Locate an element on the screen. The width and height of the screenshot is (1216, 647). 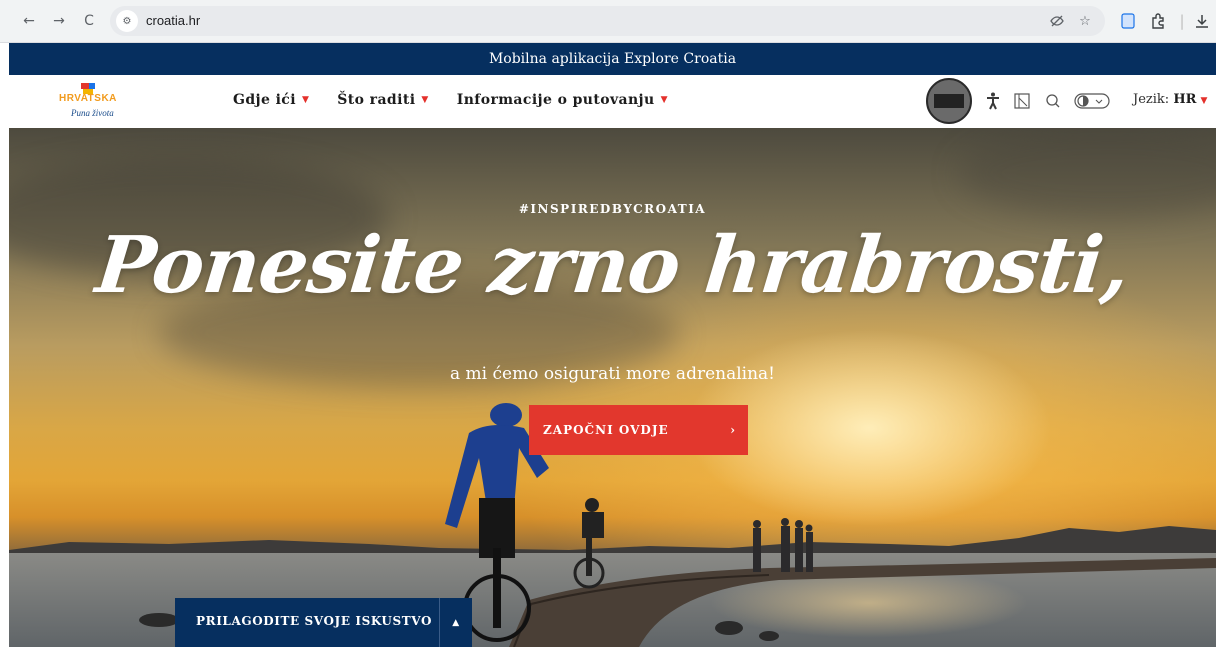
address-bar: ⚙ croatia.hr ☆ is located at coordinates (607, 21).